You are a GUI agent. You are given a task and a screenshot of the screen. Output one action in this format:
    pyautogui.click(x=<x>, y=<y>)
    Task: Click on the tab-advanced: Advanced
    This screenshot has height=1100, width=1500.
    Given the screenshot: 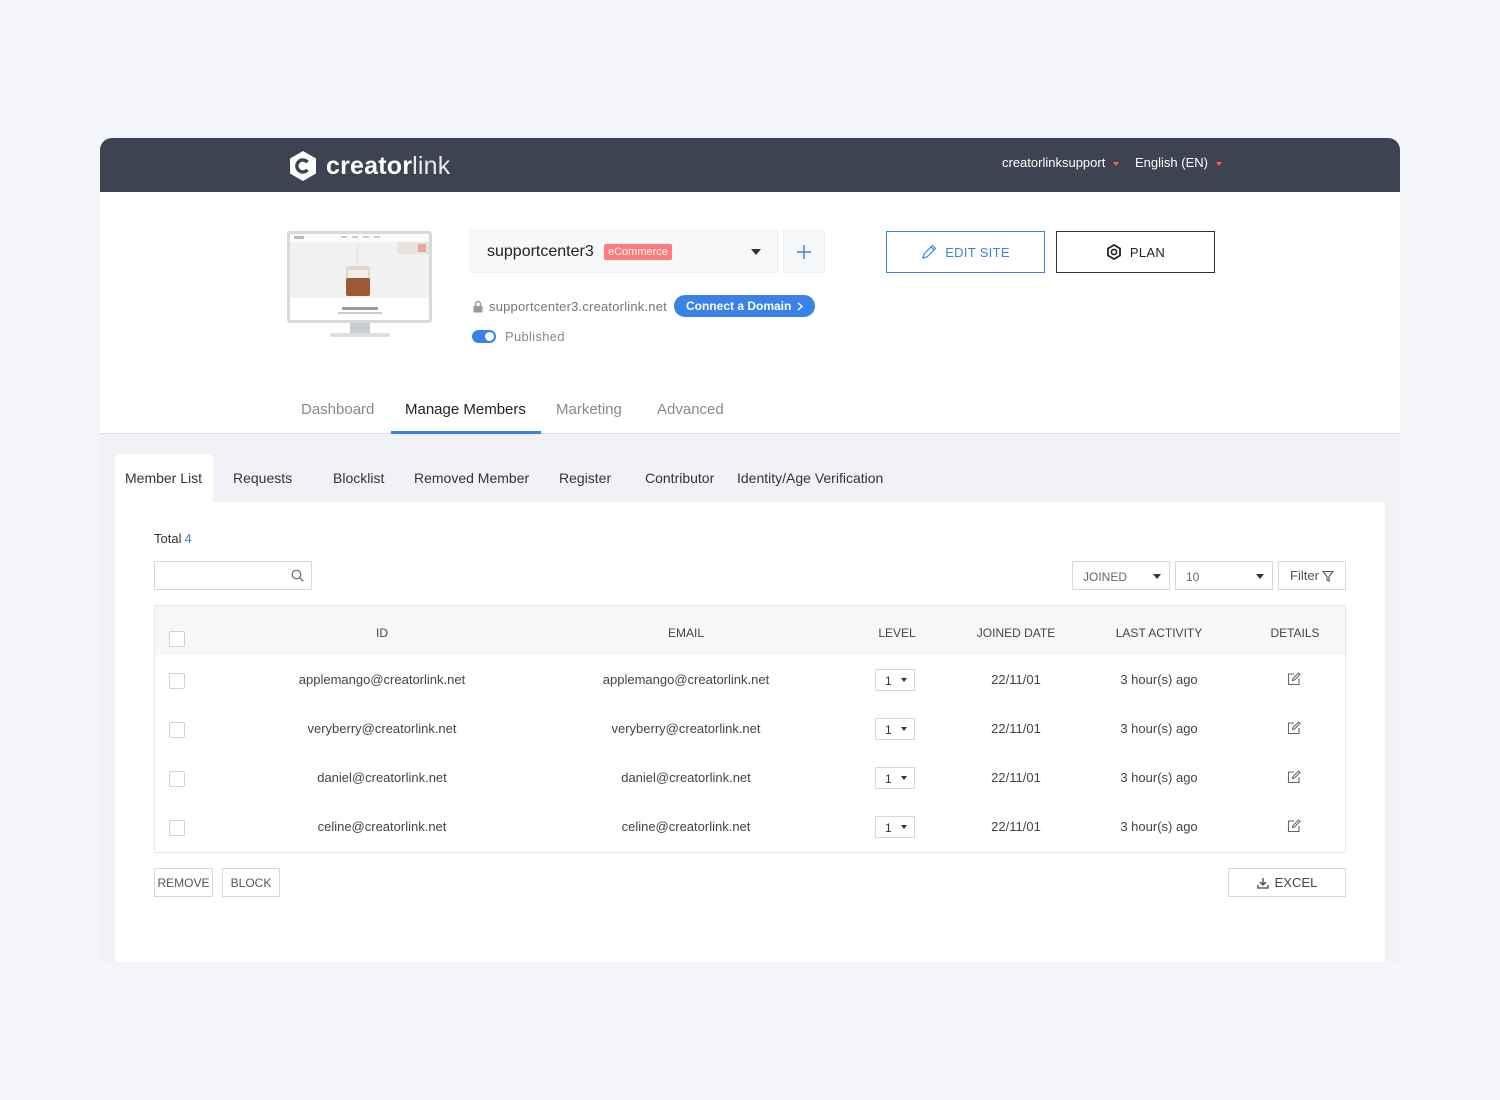 What is the action you would take?
    pyautogui.click(x=690, y=409)
    